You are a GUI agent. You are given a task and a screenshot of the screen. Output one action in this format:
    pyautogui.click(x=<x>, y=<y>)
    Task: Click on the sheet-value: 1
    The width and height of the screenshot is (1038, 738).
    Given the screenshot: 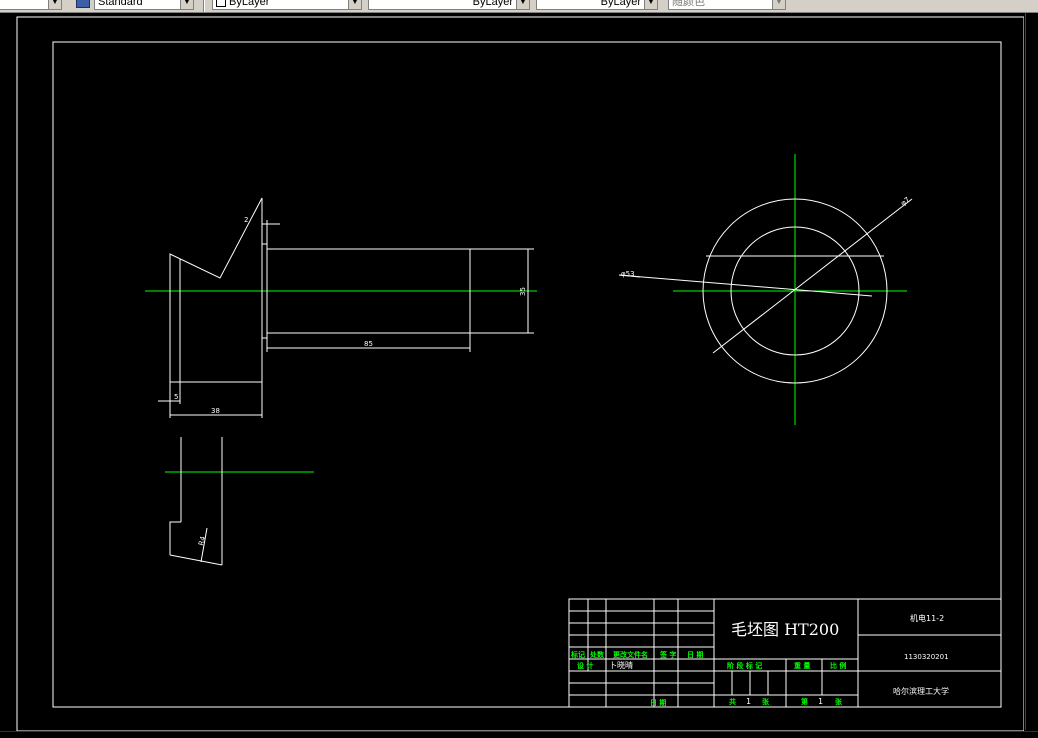 What is the action you would take?
    pyautogui.click(x=820, y=701)
    